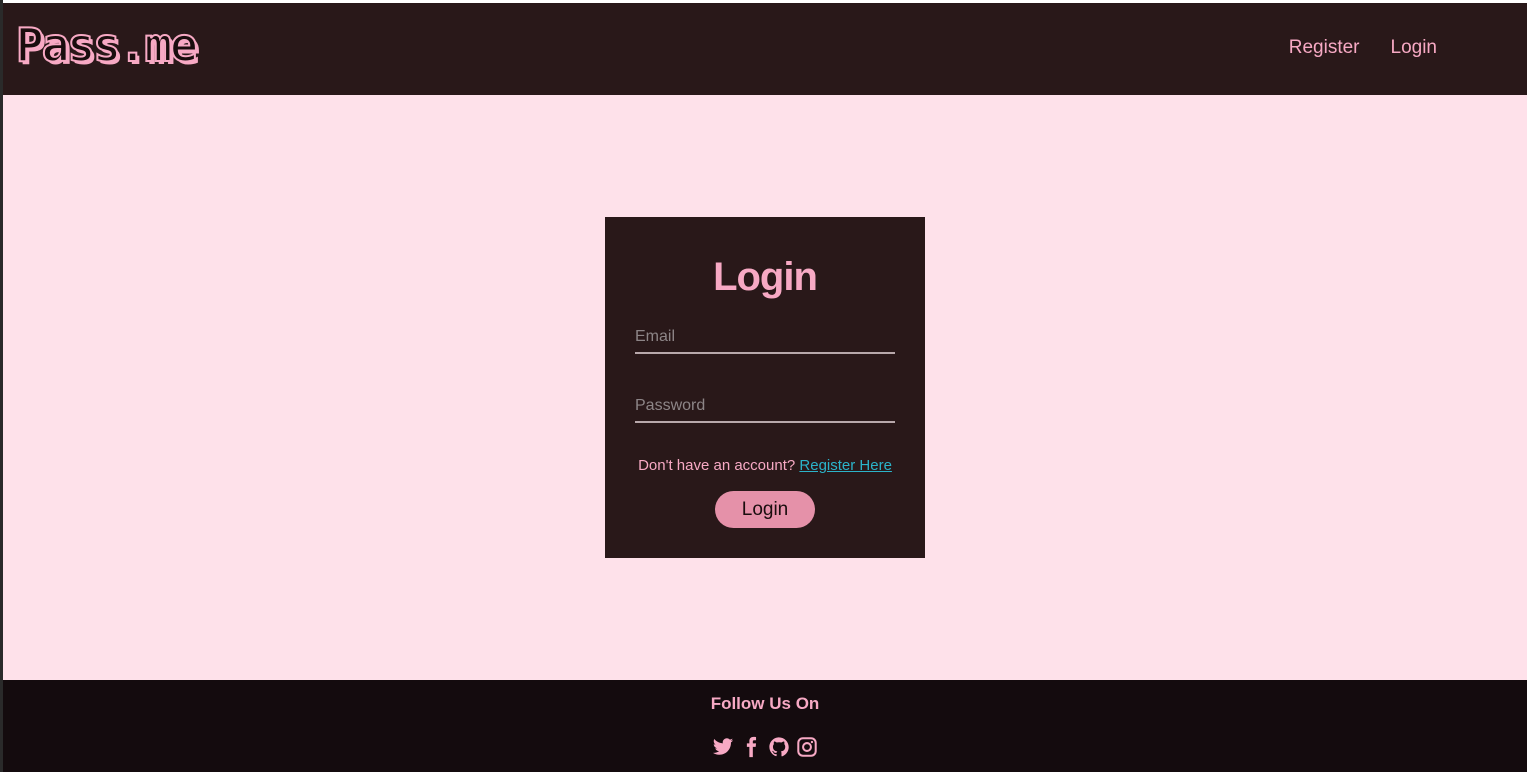 This screenshot has width=1527, height=772. What do you see at coordinates (765, 747) in the screenshot?
I see `social-links` at bounding box center [765, 747].